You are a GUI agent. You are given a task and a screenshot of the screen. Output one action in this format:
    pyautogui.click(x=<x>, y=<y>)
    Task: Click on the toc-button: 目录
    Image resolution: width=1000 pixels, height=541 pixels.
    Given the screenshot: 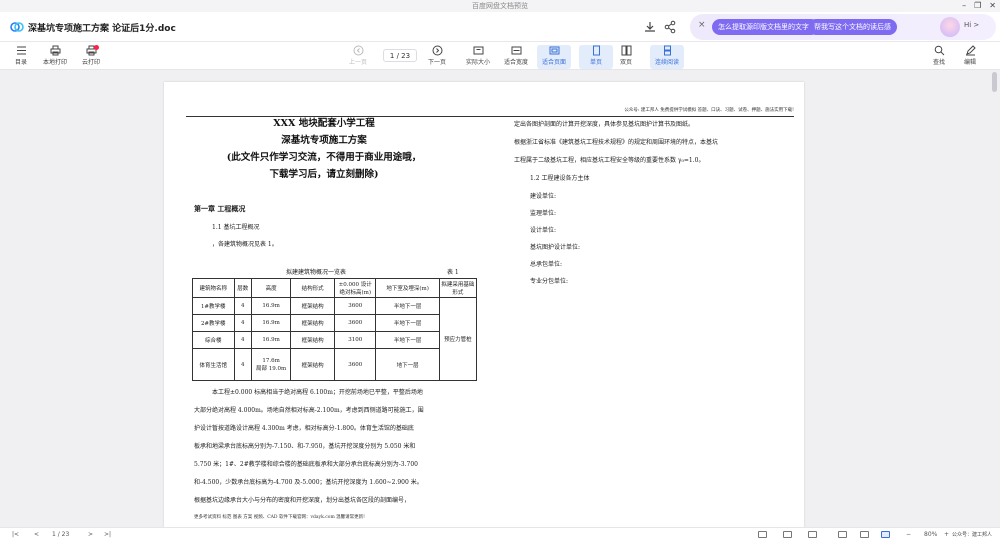 What is the action you would take?
    pyautogui.click(x=21, y=57)
    